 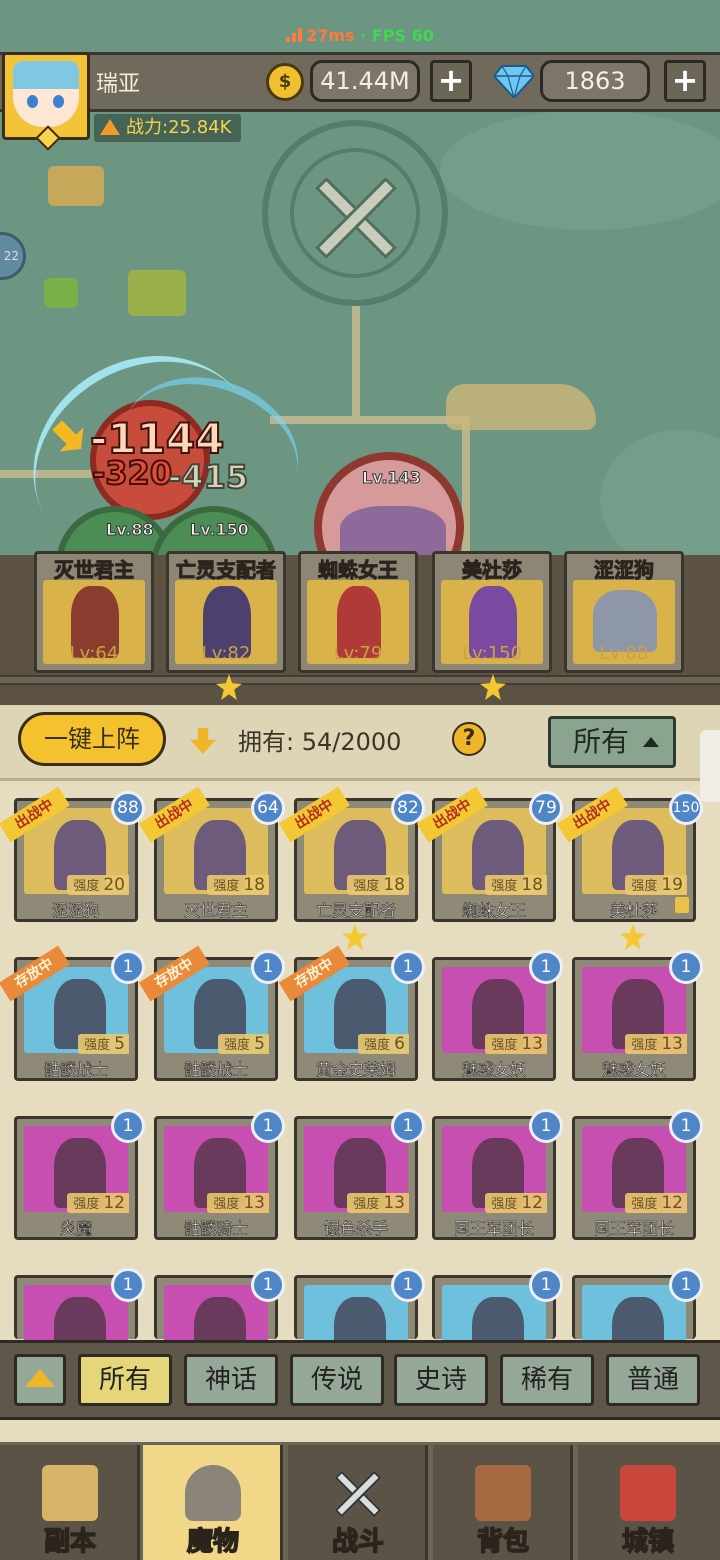 I want to click on damage-number: -320, so click(x=132, y=473).